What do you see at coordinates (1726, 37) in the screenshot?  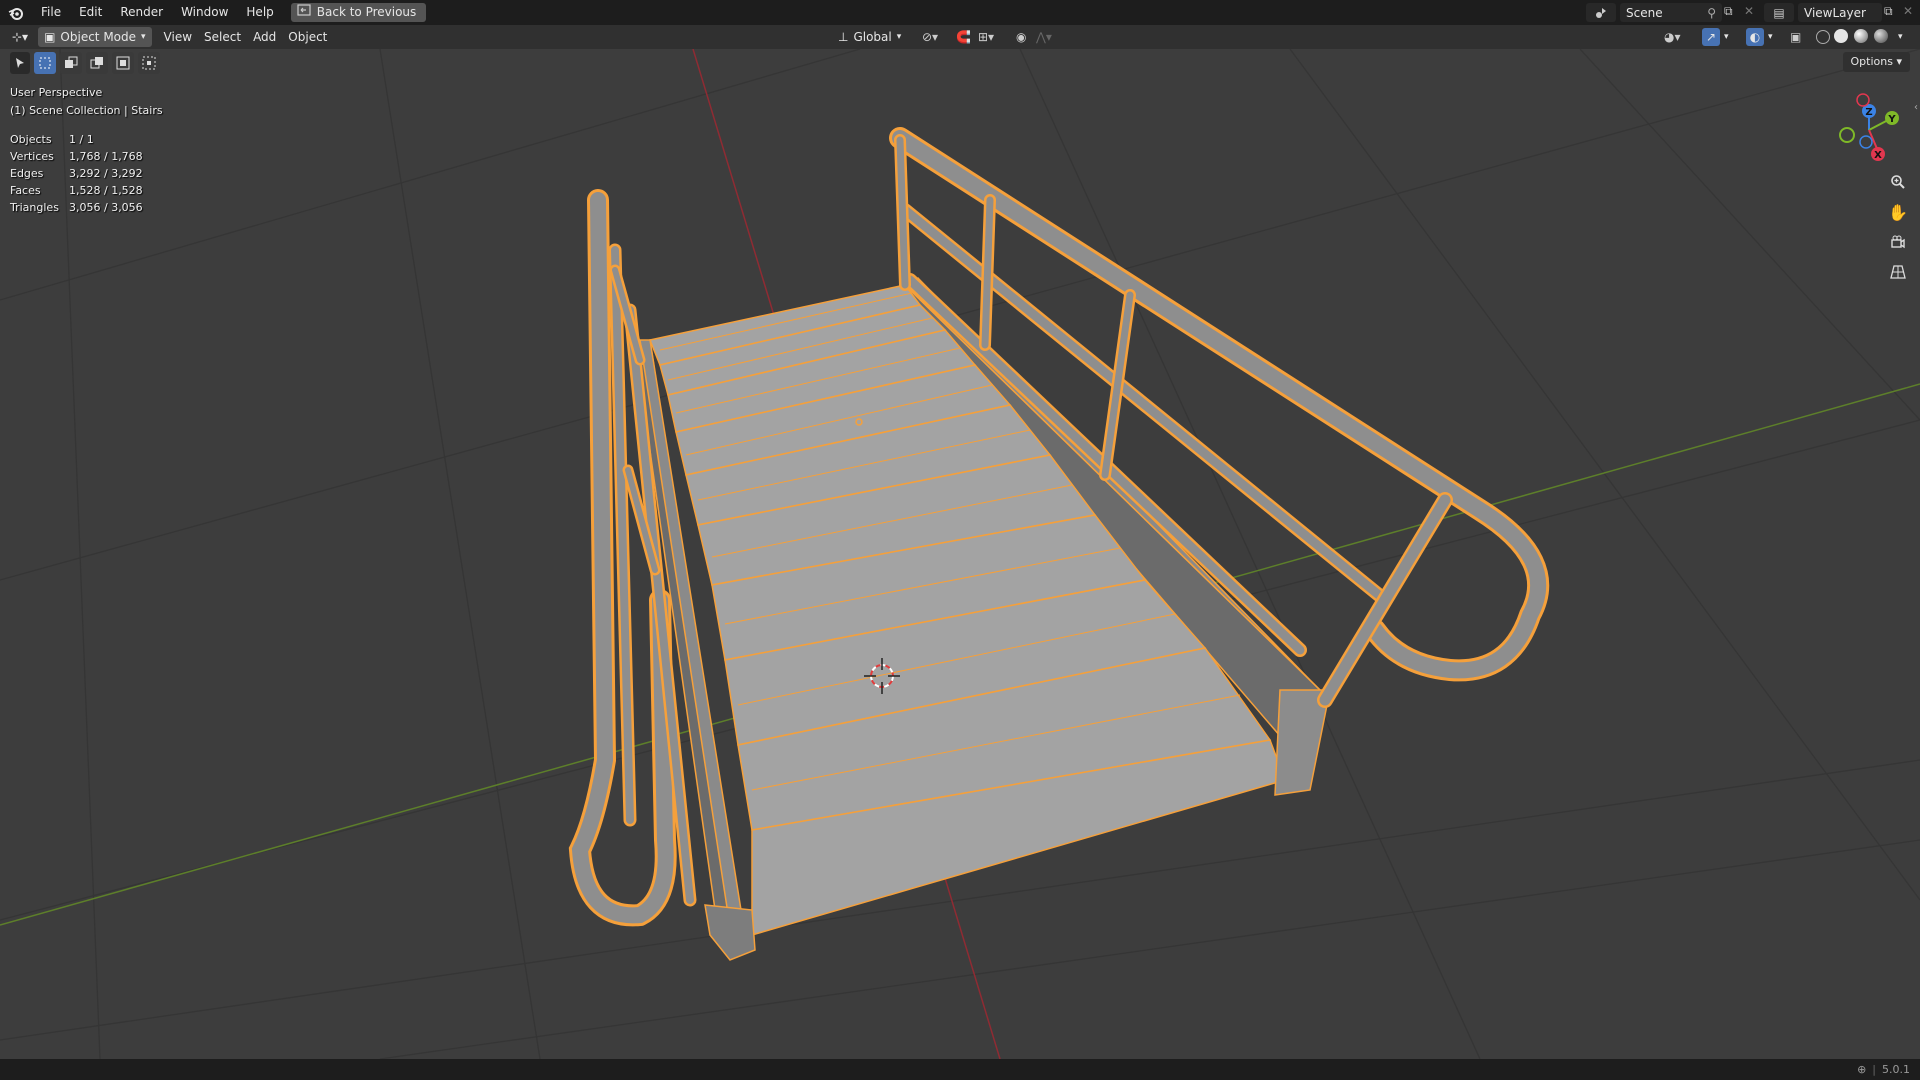 I see `gizmo-dropdown-icon: ▾` at bounding box center [1726, 37].